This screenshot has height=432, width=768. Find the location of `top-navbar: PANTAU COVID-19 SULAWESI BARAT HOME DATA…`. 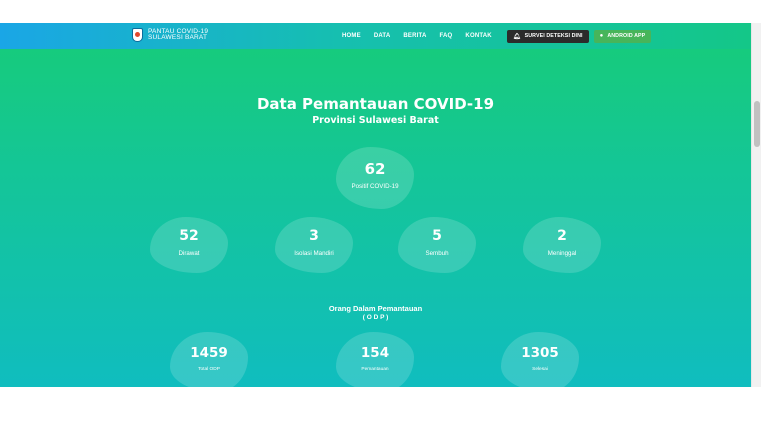

top-navbar: PANTAU COVID-19 SULAWESI BARAT HOME DATA… is located at coordinates (375, 36).